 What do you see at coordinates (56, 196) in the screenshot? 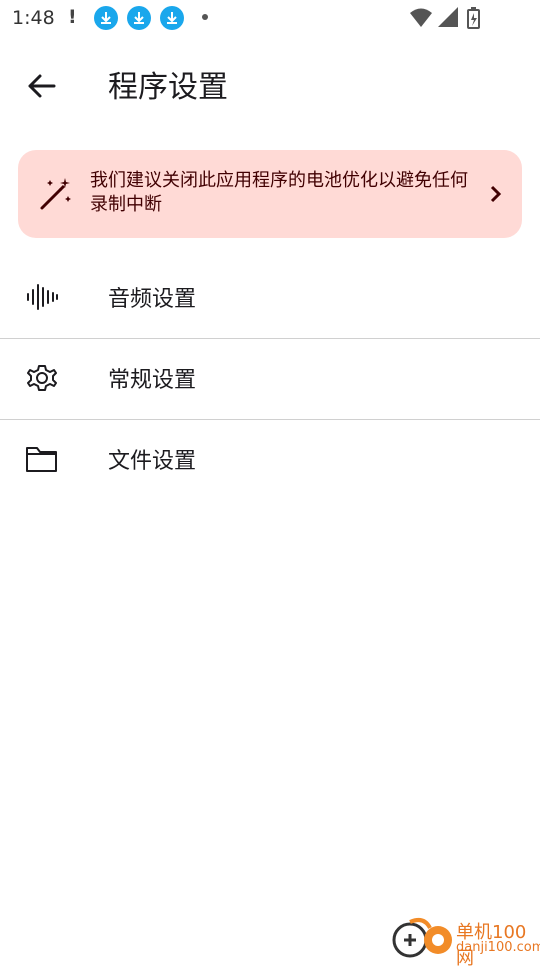
I see `magic-wand-icon` at bounding box center [56, 196].